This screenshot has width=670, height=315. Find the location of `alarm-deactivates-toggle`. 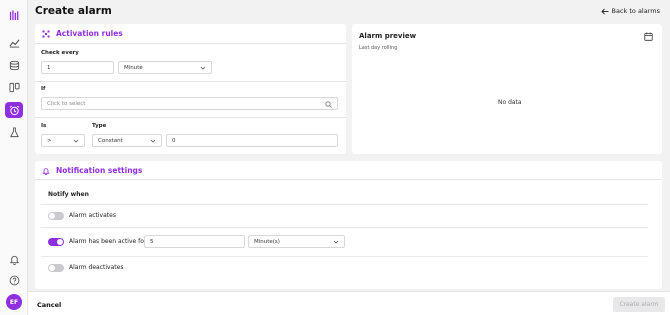

alarm-deactivates-toggle is located at coordinates (56, 268).